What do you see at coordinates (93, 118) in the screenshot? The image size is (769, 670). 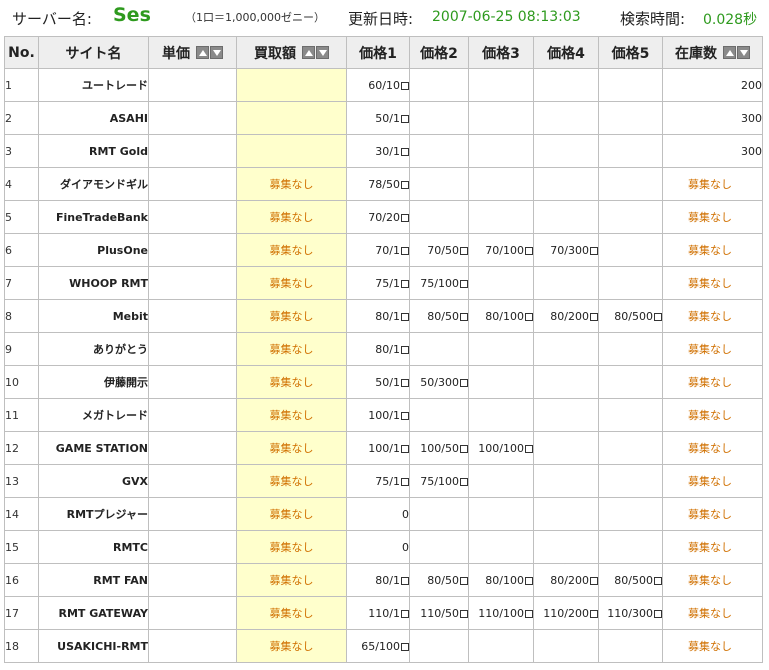 I see `site-name-link: ASAHI` at bounding box center [93, 118].